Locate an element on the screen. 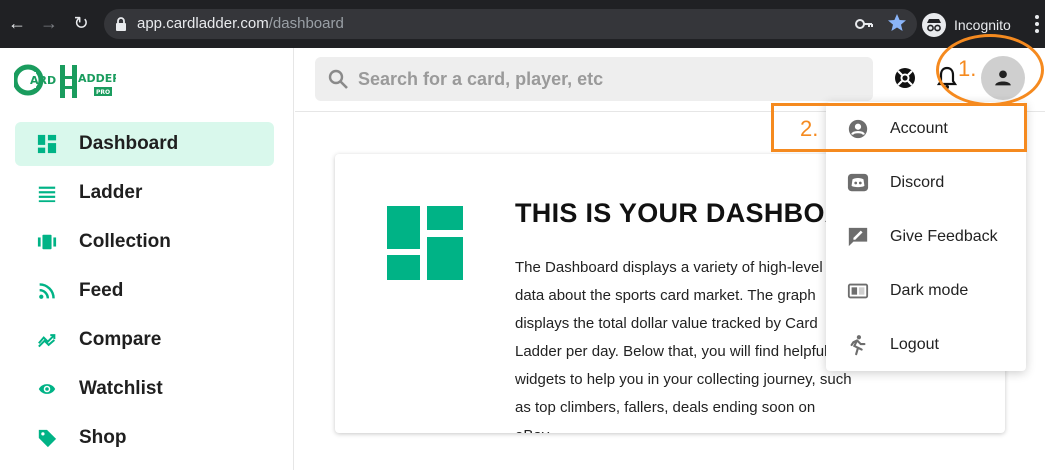 This screenshot has width=1045, height=470. logo-text-card: ARD is located at coordinates (43, 80).